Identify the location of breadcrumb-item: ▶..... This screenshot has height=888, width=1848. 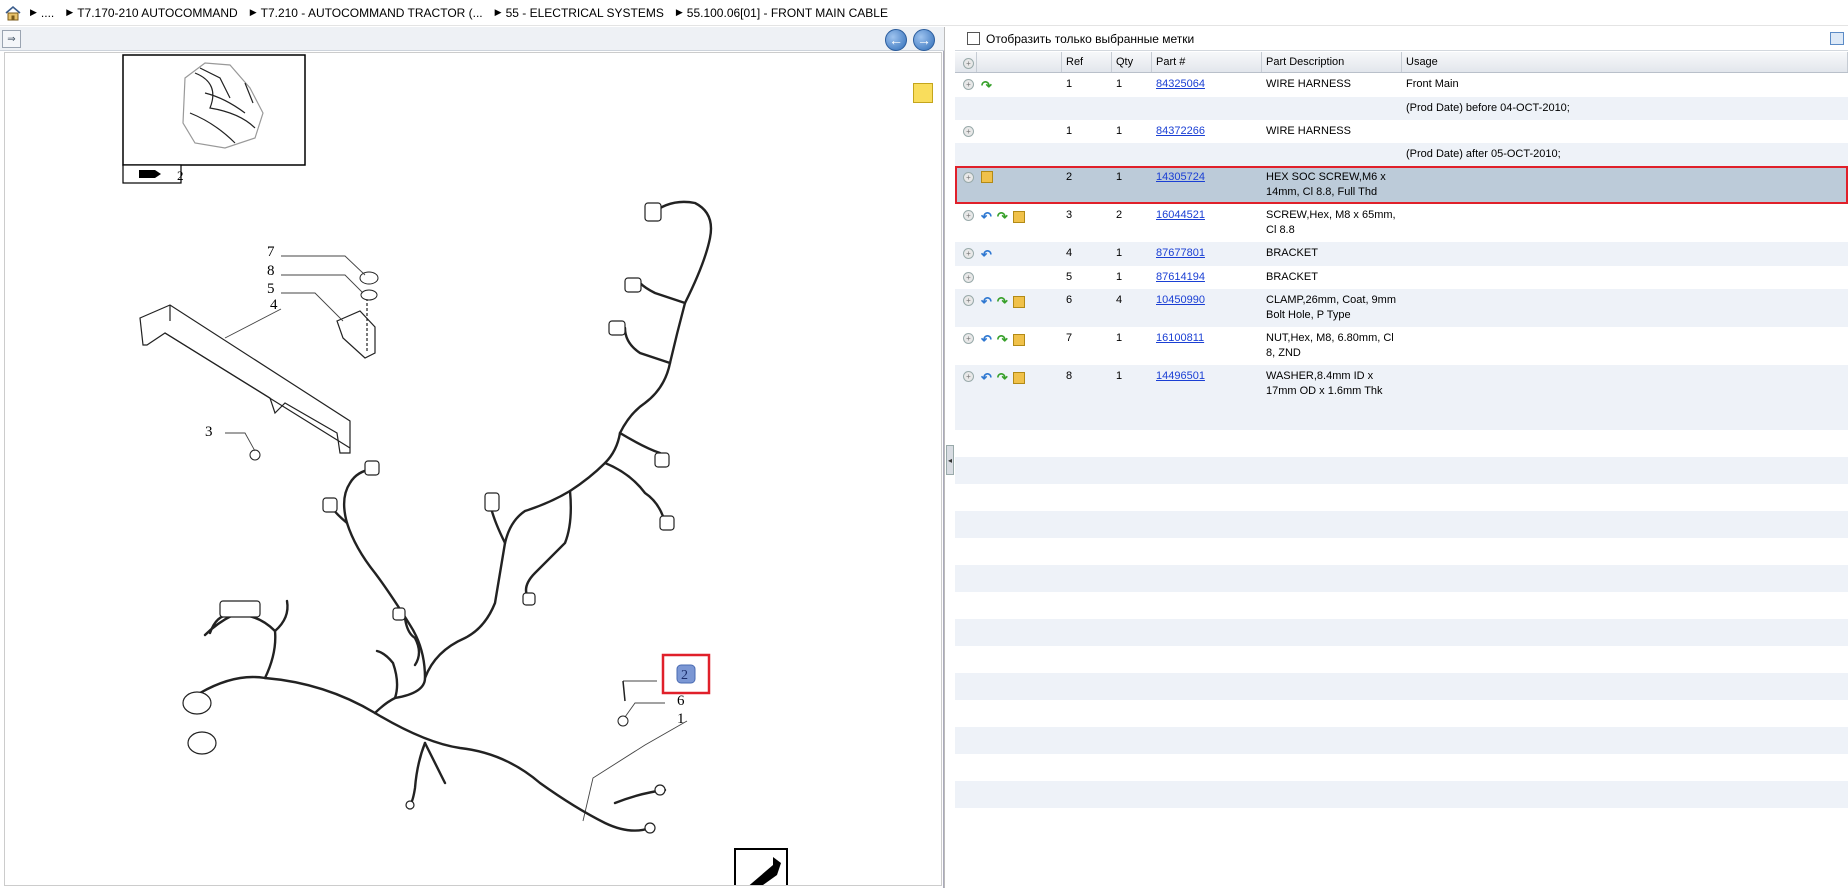
(42, 13).